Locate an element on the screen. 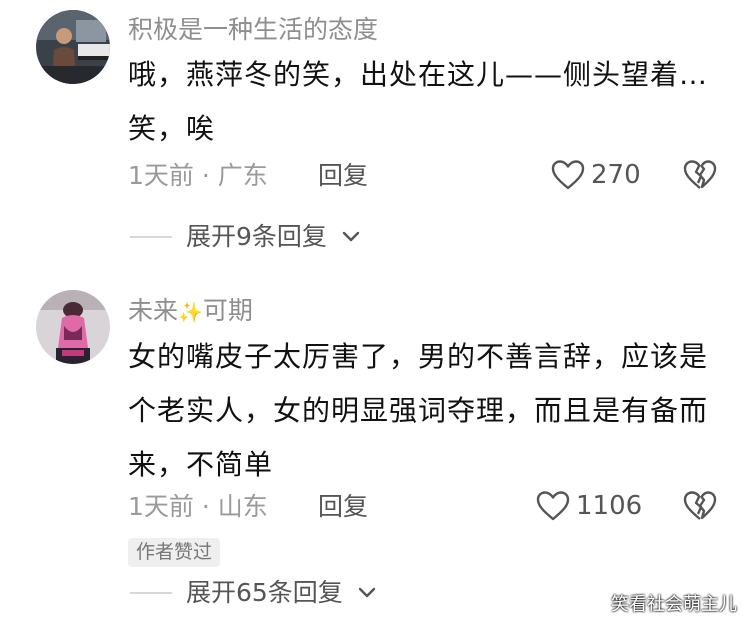 The height and width of the screenshot is (622, 745). like-button: 1106 is located at coordinates (589, 506).